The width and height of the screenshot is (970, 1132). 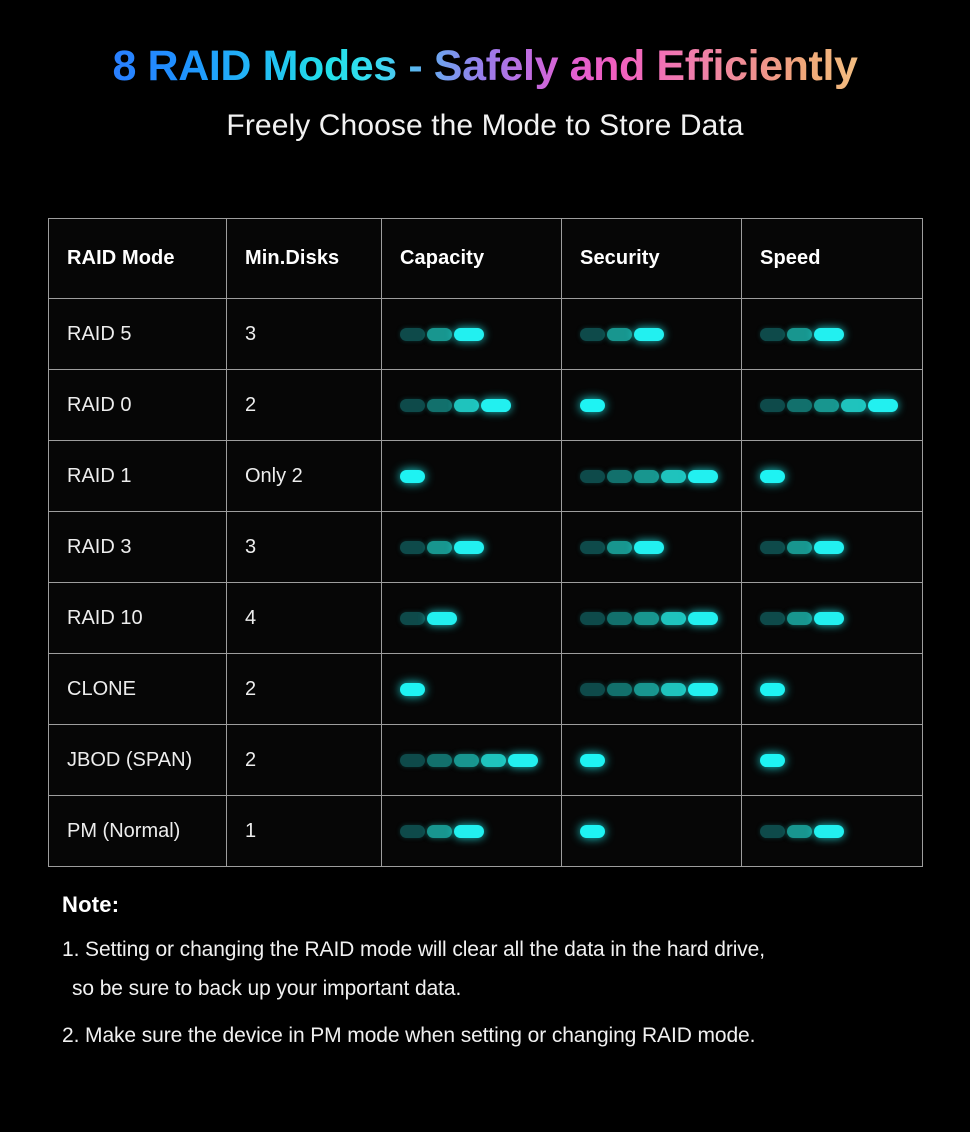 What do you see at coordinates (651, 258) in the screenshot?
I see `column-header-security: Security` at bounding box center [651, 258].